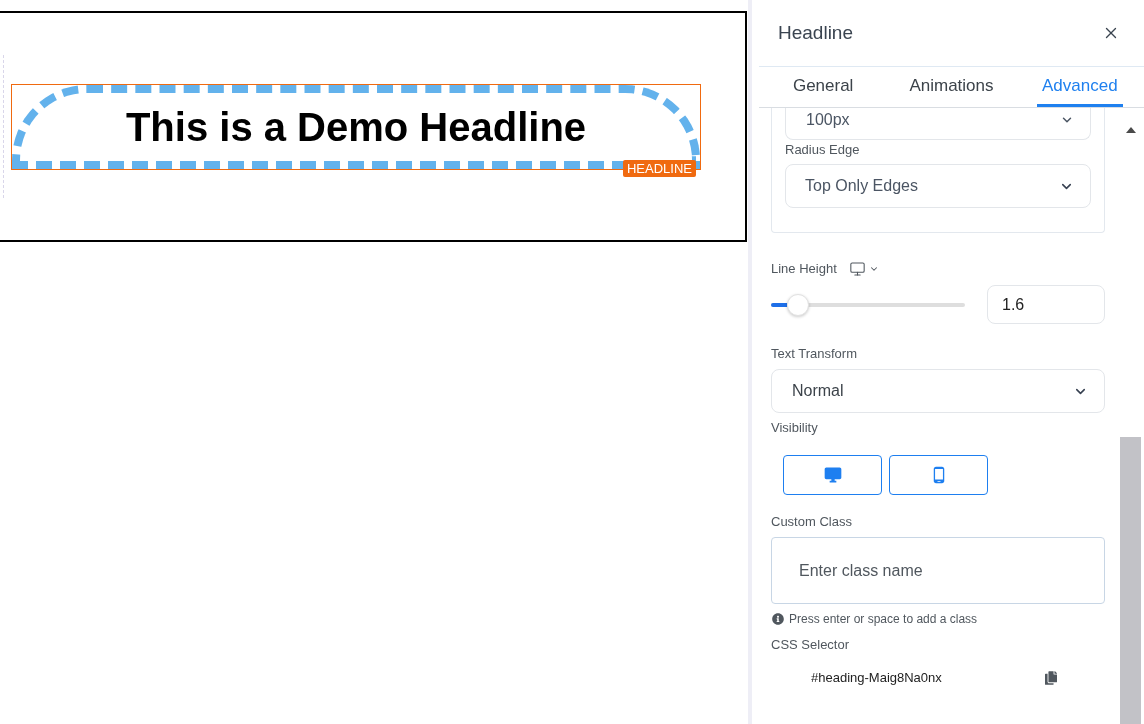 The height and width of the screenshot is (724, 1144). Describe the element at coordinates (938, 186) in the screenshot. I see `radius-edge-select: Top Only Edges` at that location.